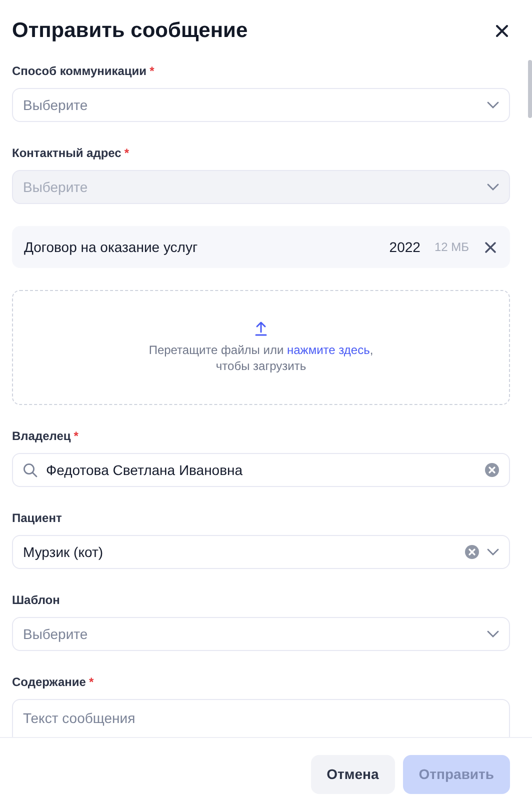  What do you see at coordinates (352, 774) in the screenshot?
I see `cancel-button: Отмена` at bounding box center [352, 774].